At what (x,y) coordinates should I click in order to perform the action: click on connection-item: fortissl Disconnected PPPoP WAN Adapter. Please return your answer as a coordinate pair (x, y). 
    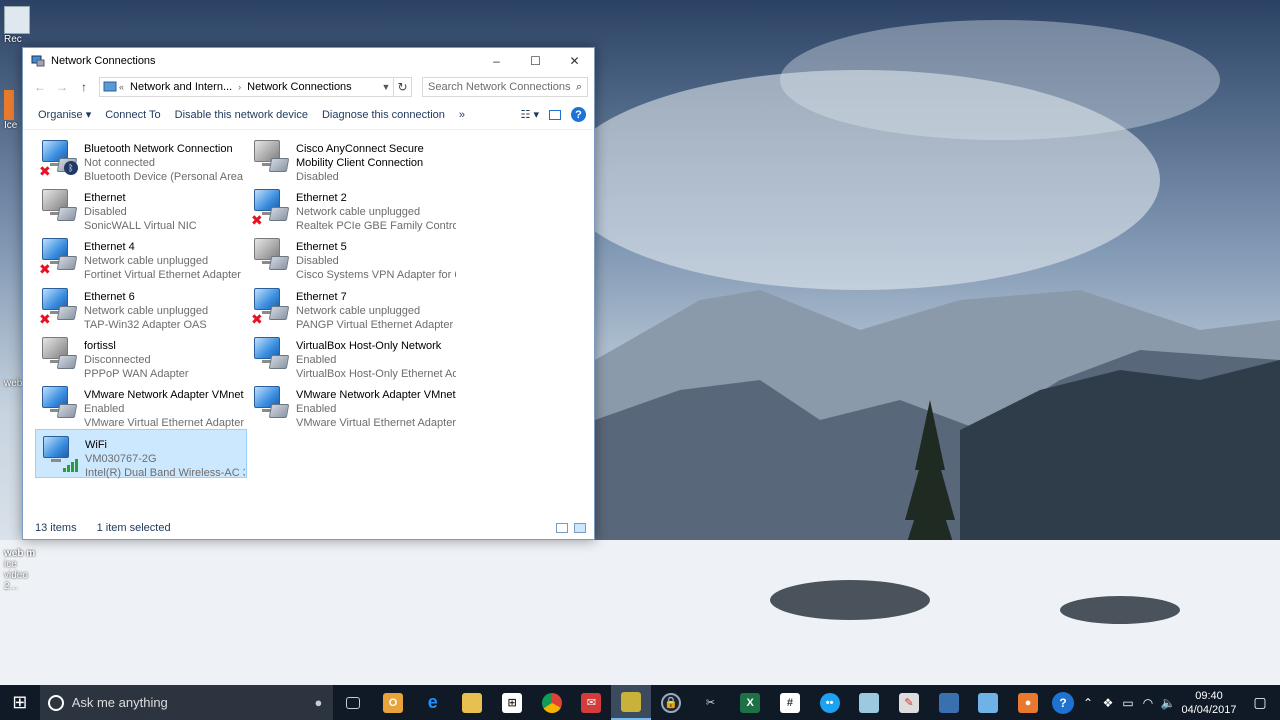
    Looking at the image, I should click on (141, 355).